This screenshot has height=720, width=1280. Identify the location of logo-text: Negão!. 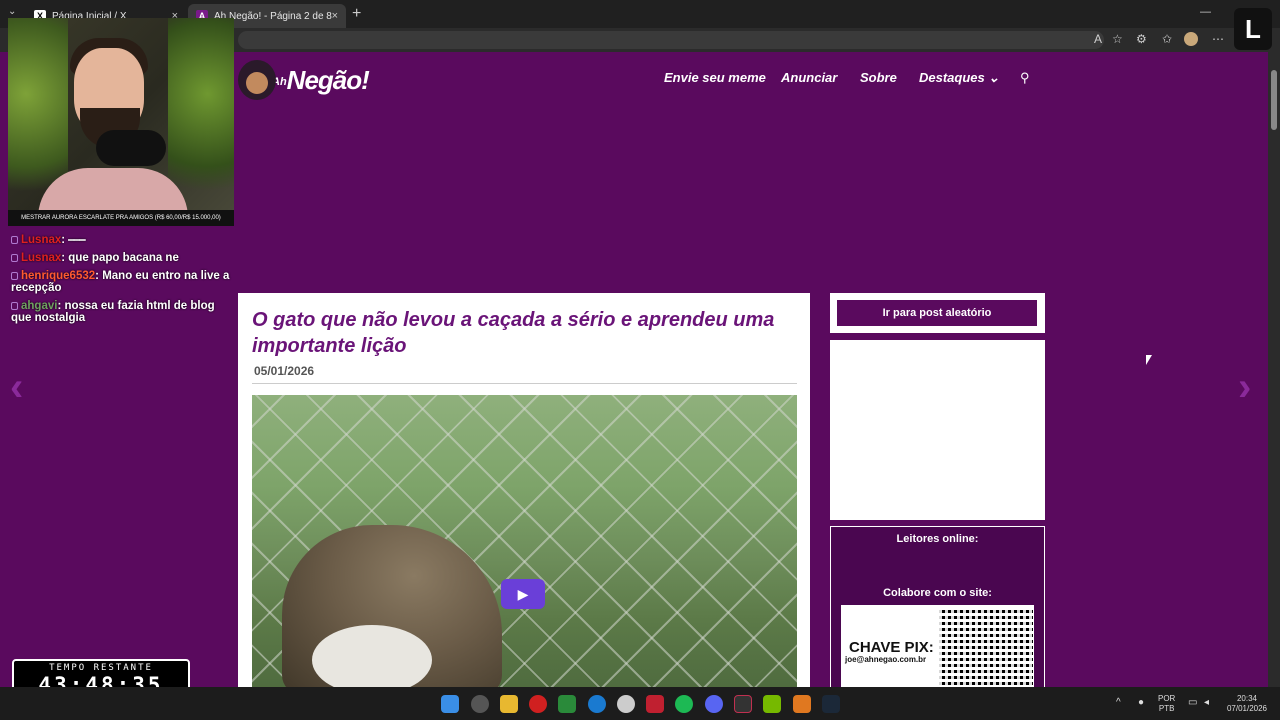
(328, 79).